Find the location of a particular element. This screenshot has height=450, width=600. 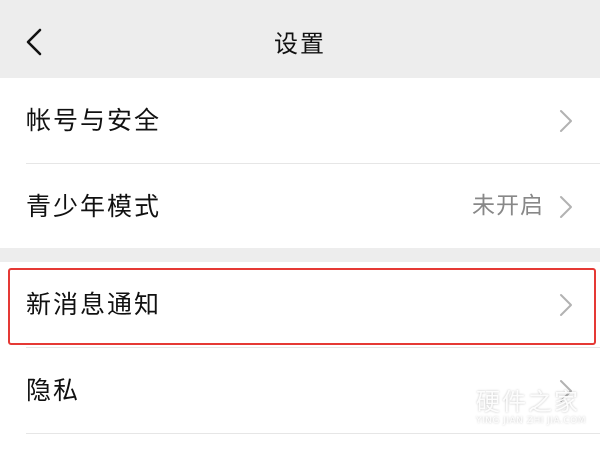

row-label: 新消息通知 is located at coordinates (94, 304).